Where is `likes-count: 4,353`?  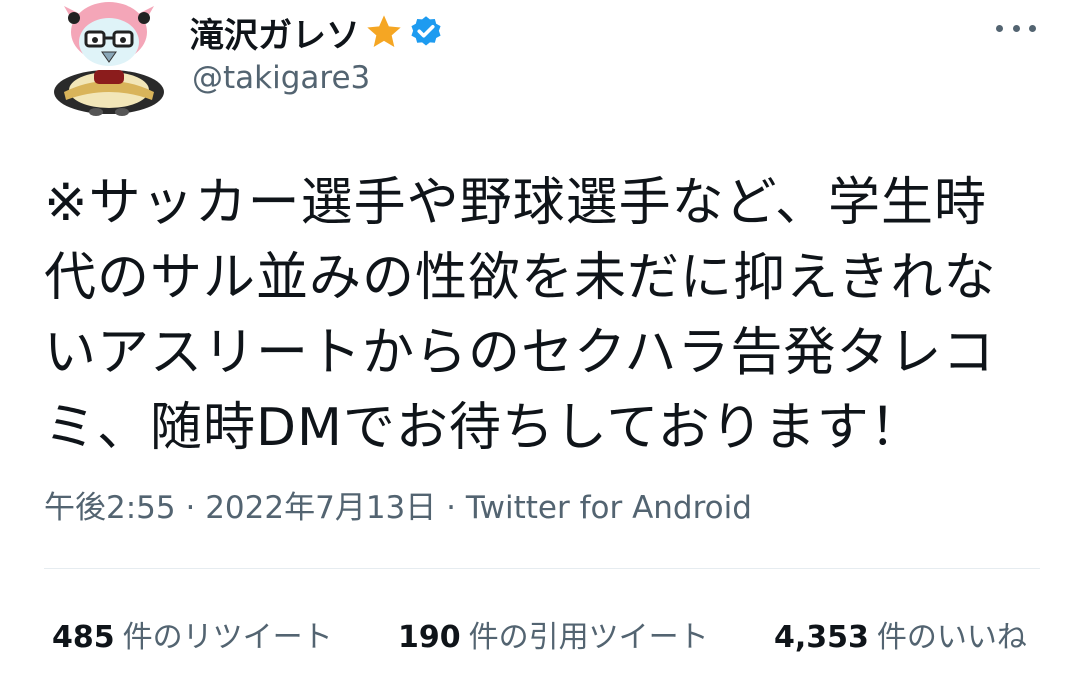 likes-count: 4,353 is located at coordinates (821, 637).